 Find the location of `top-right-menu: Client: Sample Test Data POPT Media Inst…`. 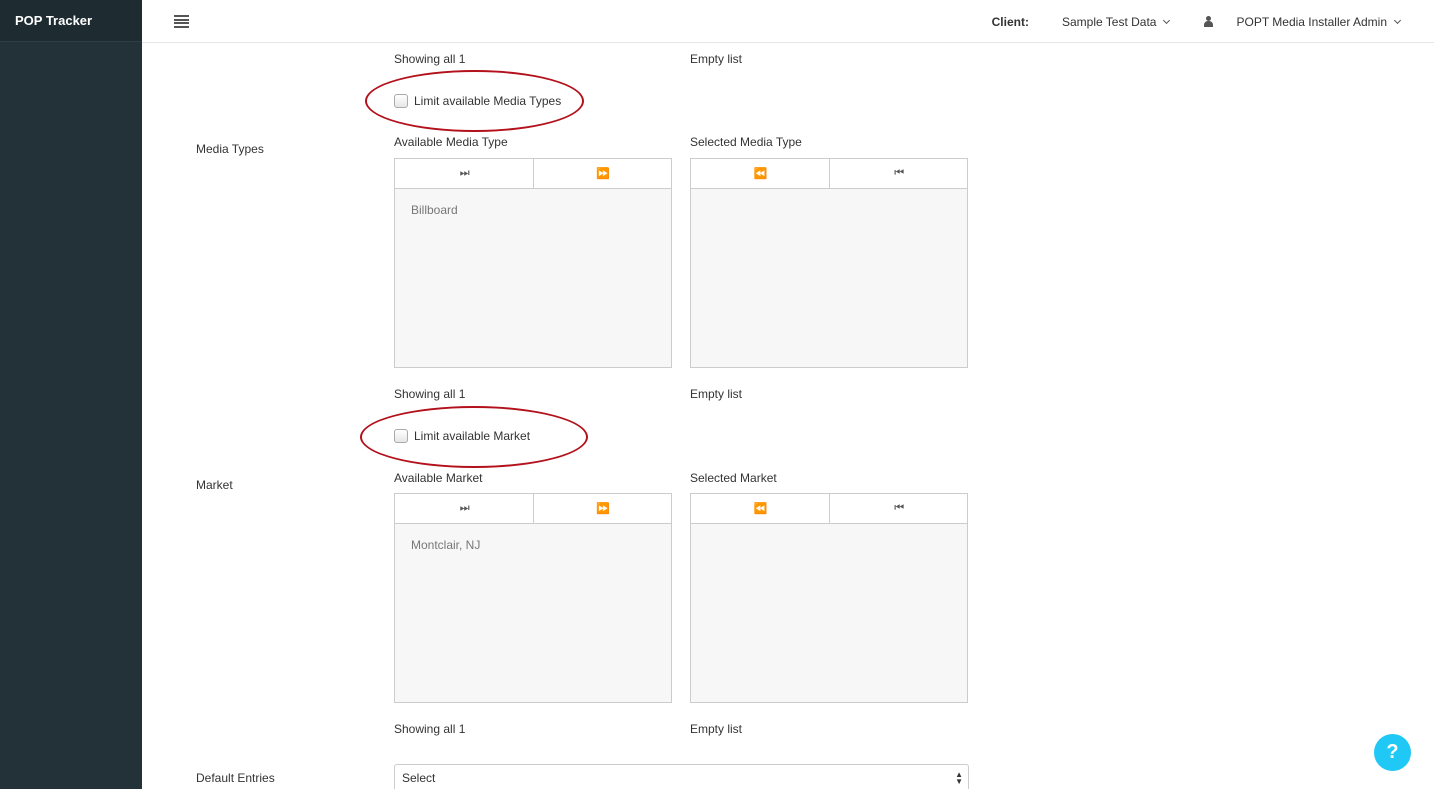

top-right-menu: Client: Sample Test Data POPT Media Inst… is located at coordinates (1213, 21).